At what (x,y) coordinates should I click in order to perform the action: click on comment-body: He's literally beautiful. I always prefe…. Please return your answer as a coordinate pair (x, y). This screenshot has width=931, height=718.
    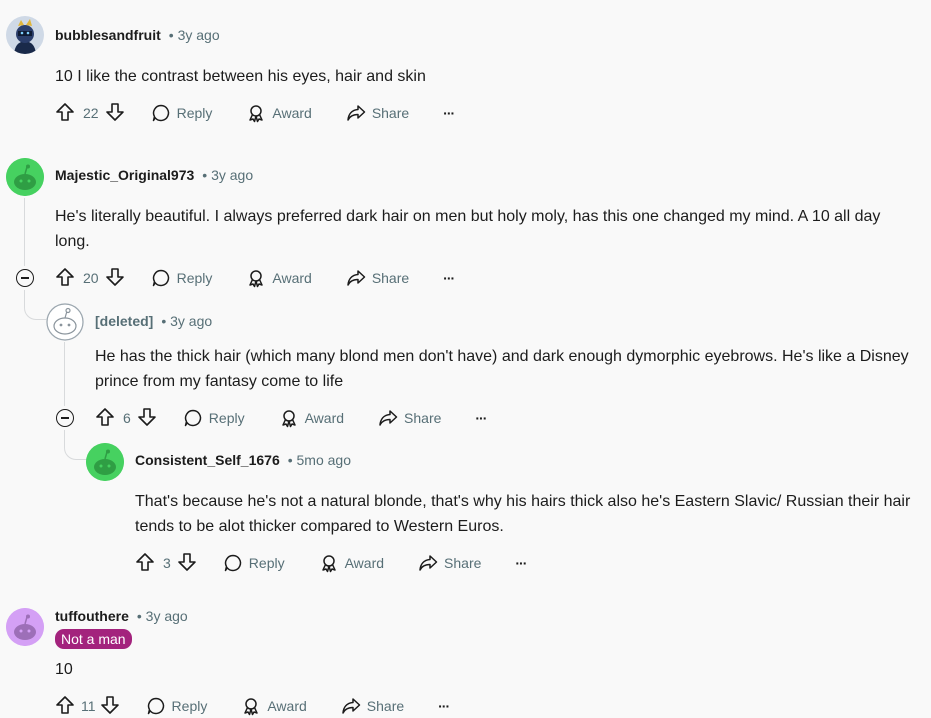
    Looking at the image, I should click on (468, 229).